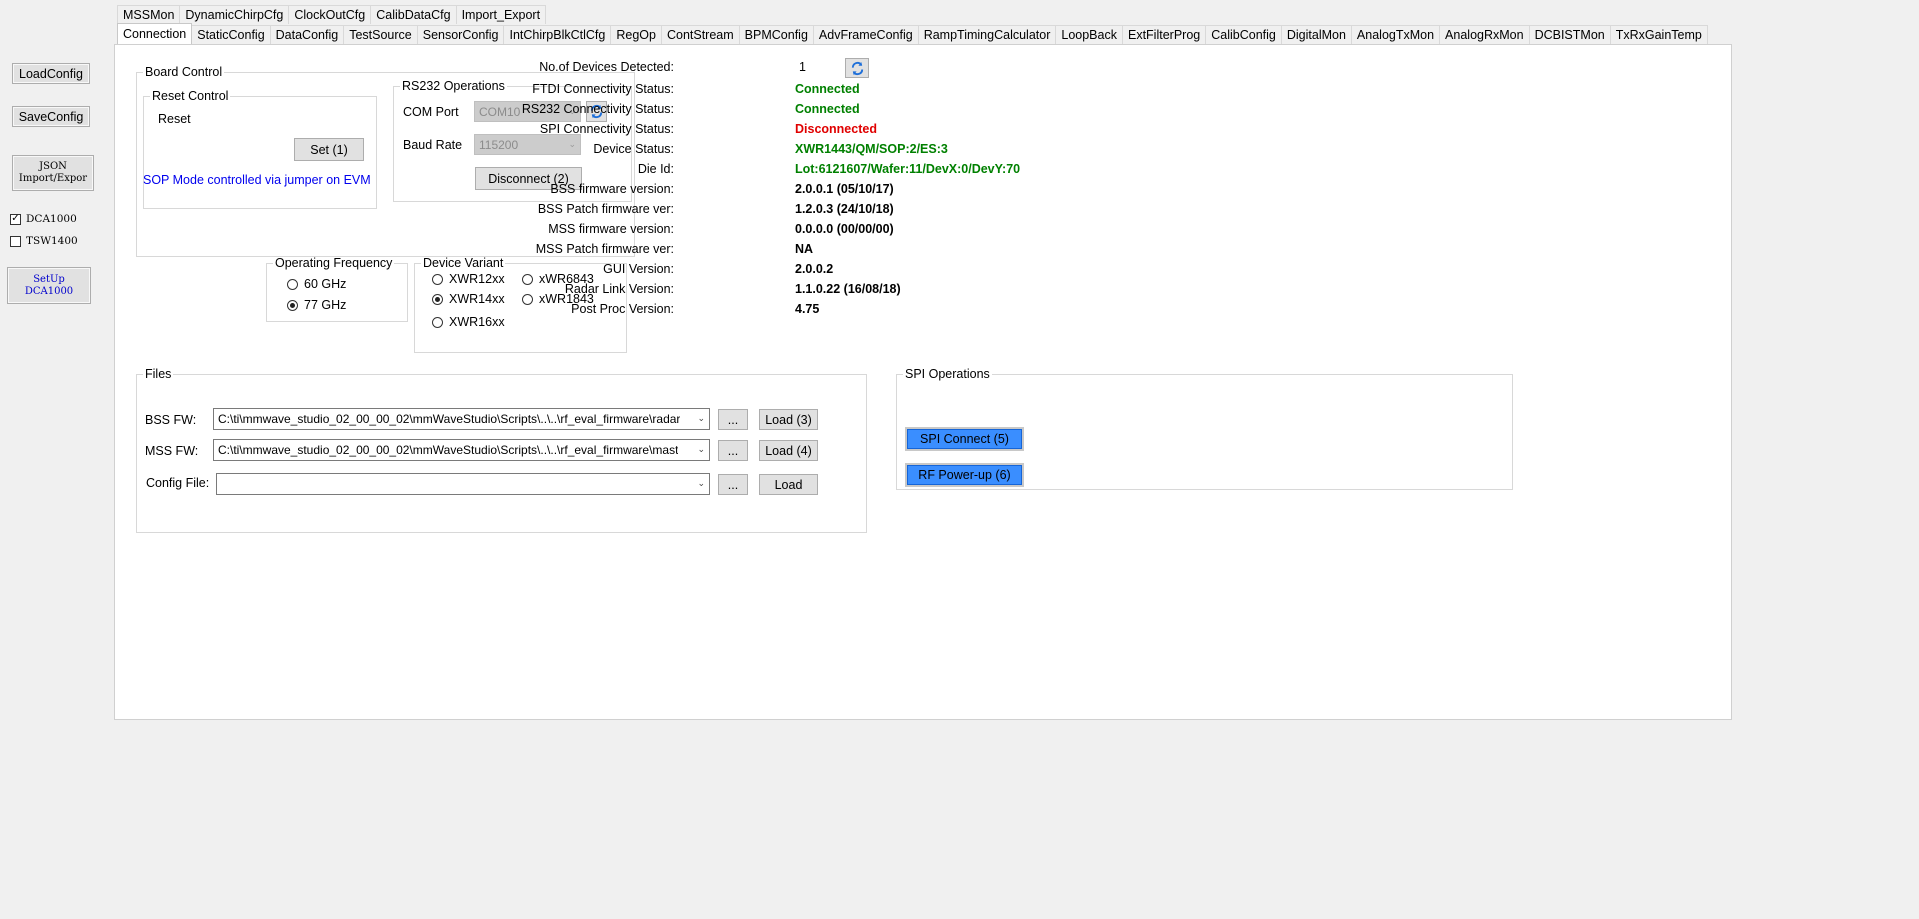  I want to click on gui-version-value: 2.0.0.2, so click(814, 269).